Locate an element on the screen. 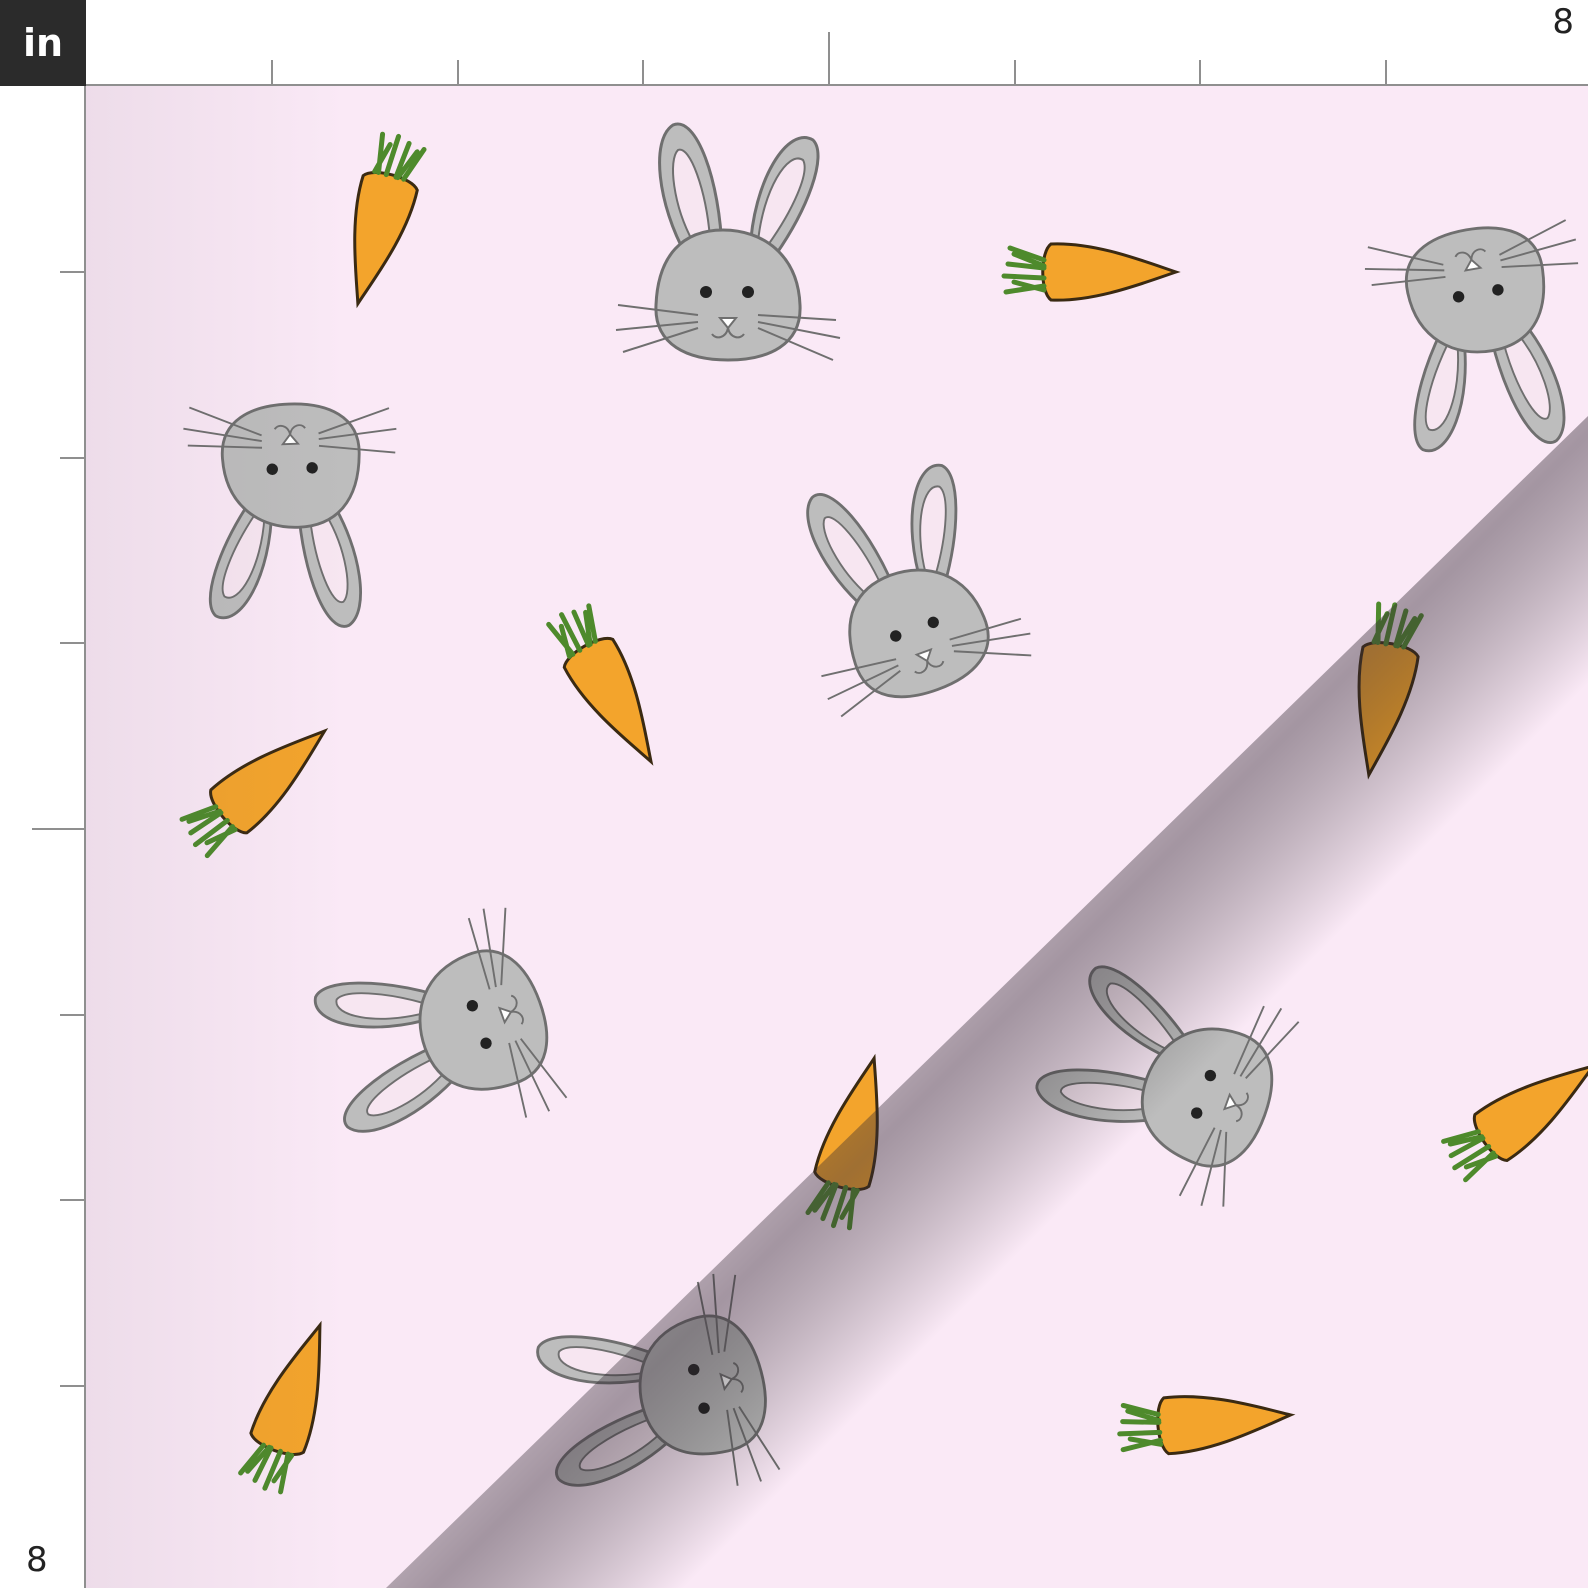  vertical-ruler: 8 is located at coordinates (43, 837).